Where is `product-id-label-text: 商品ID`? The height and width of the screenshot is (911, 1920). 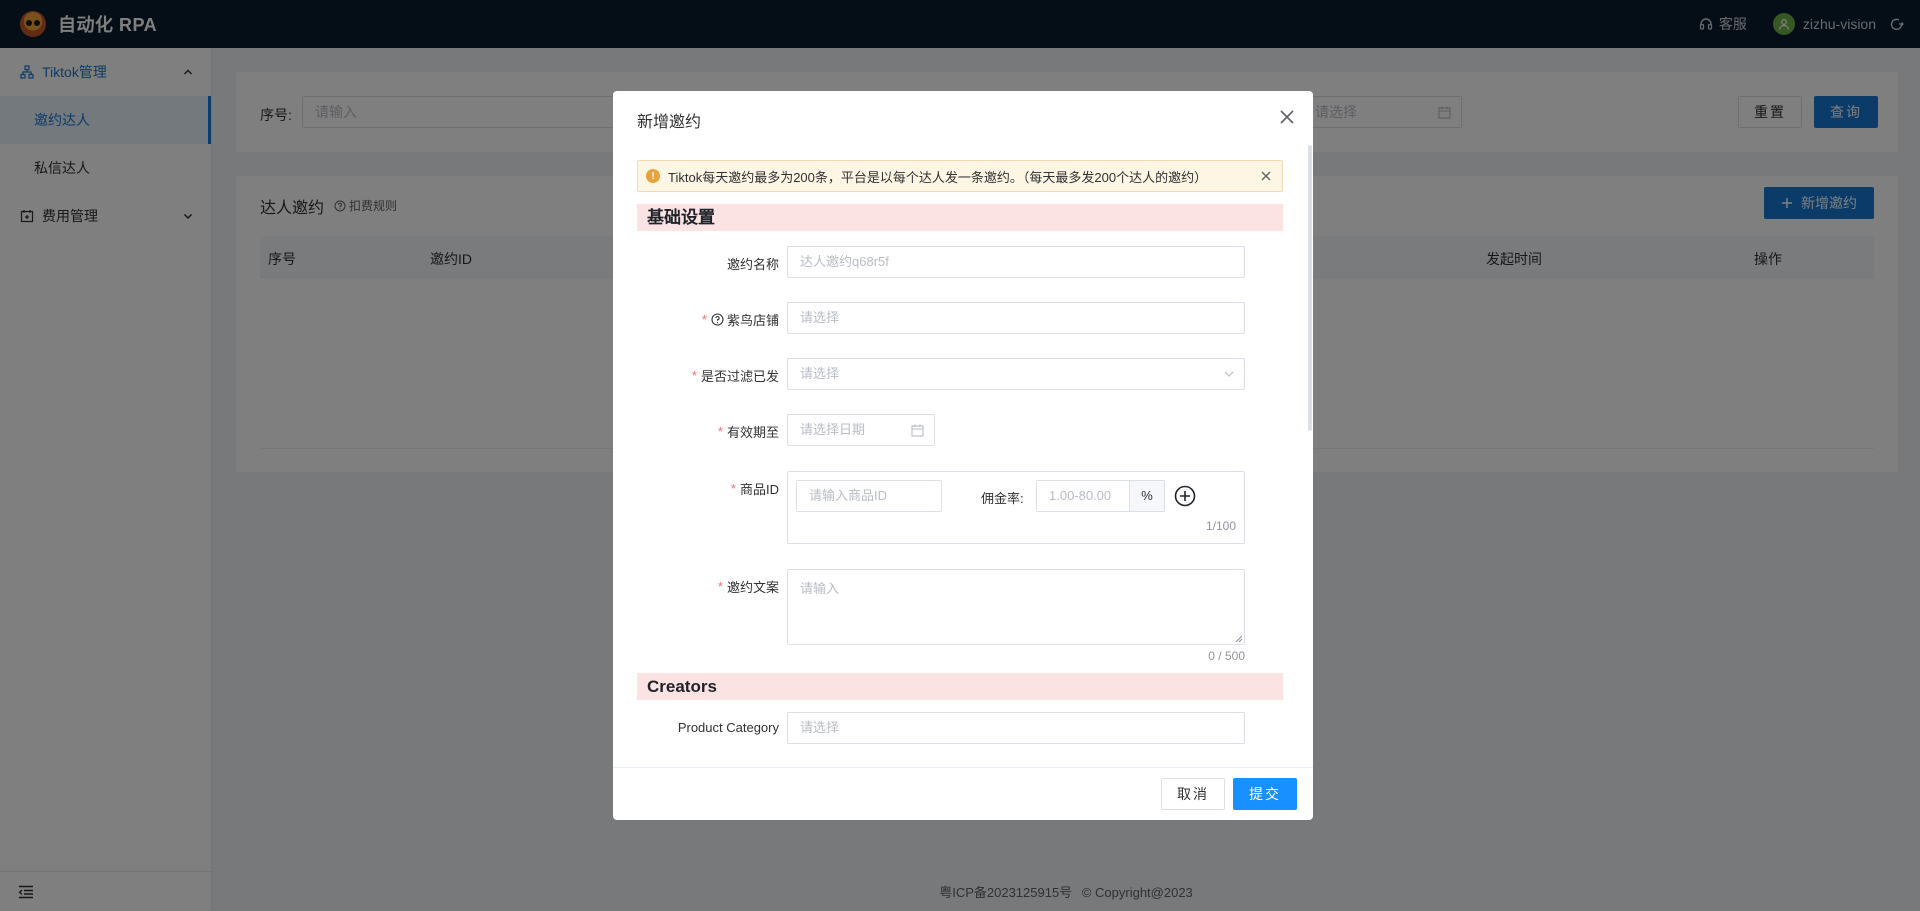
product-id-label-text: 商品ID is located at coordinates (759, 489).